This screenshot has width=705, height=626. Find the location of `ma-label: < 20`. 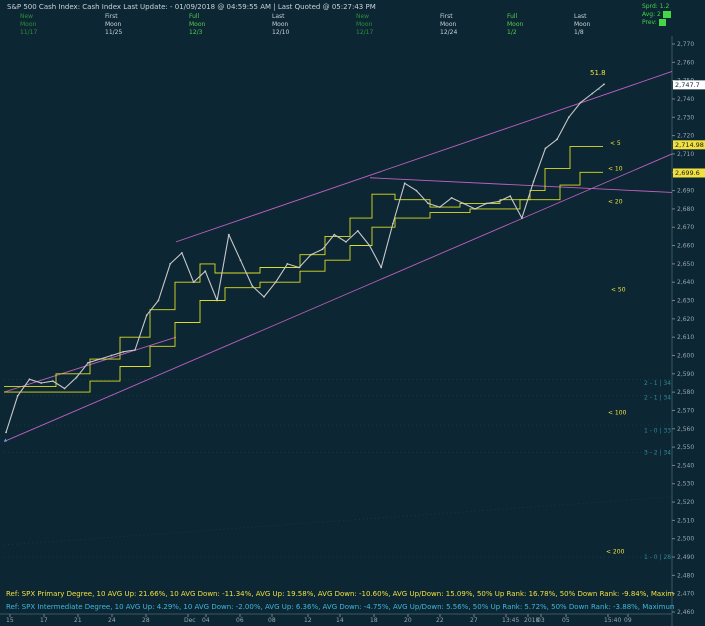

ma-label: < 20 is located at coordinates (615, 202).